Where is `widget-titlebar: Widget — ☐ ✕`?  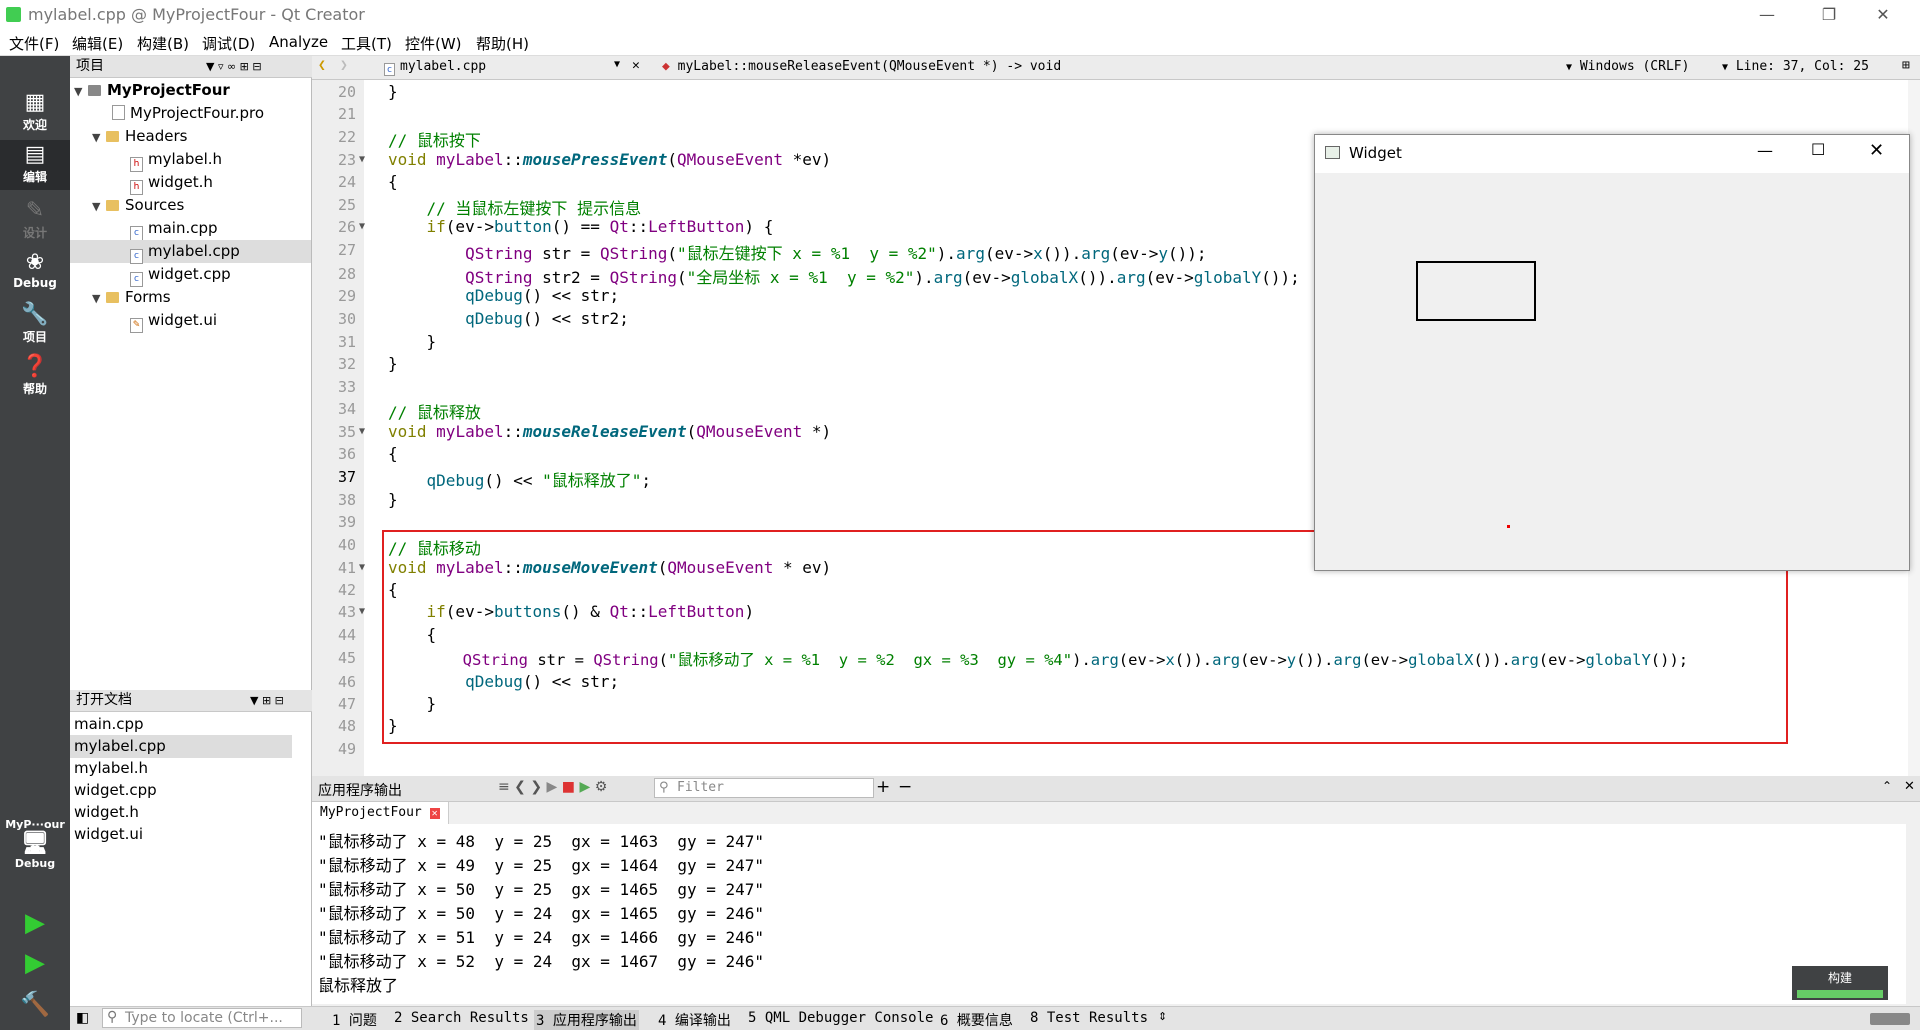 widget-titlebar: Widget — ☐ ✕ is located at coordinates (1612, 154).